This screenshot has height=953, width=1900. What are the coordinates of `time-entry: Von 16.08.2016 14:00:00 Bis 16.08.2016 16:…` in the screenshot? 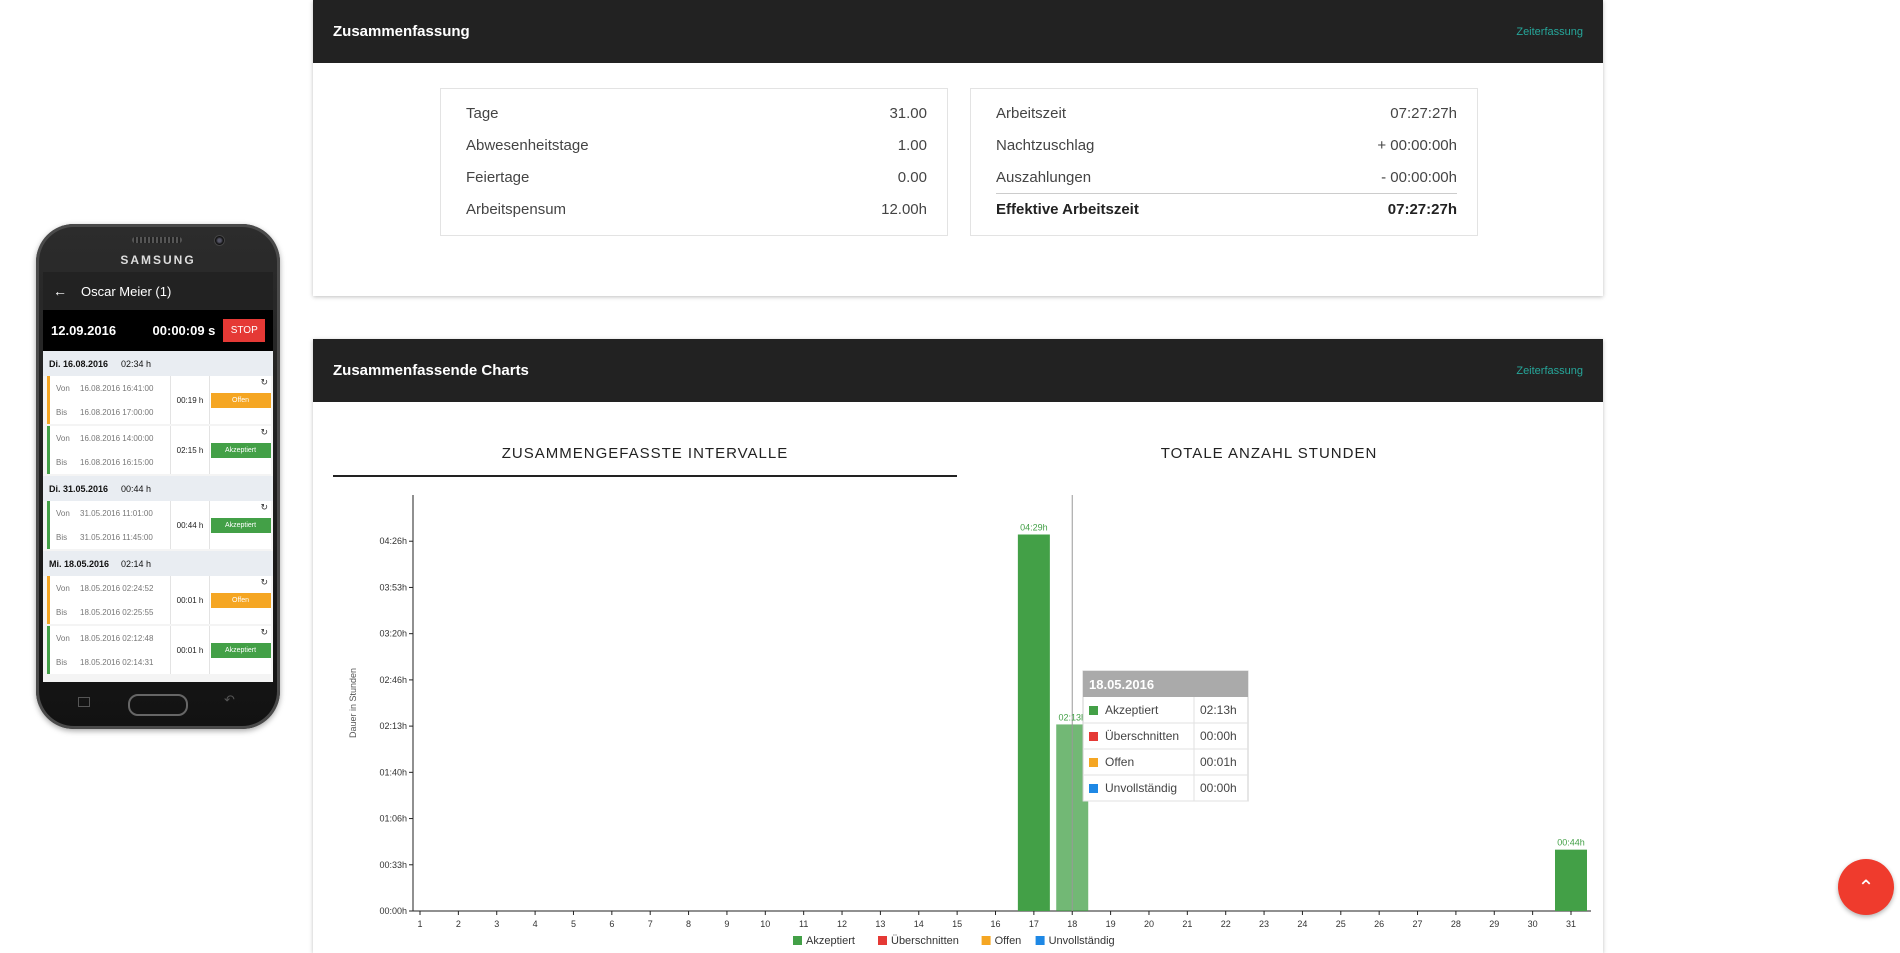 It's located at (159, 450).